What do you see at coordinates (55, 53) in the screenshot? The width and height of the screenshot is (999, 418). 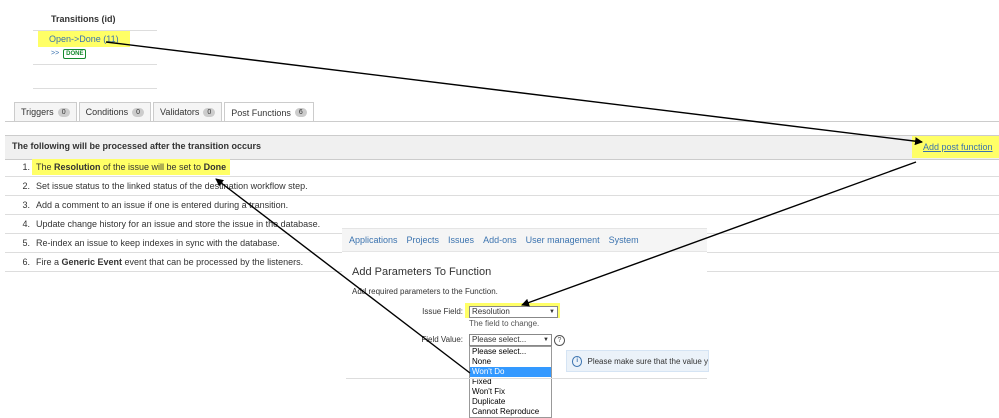 I see `transition-prefix: >>` at bounding box center [55, 53].